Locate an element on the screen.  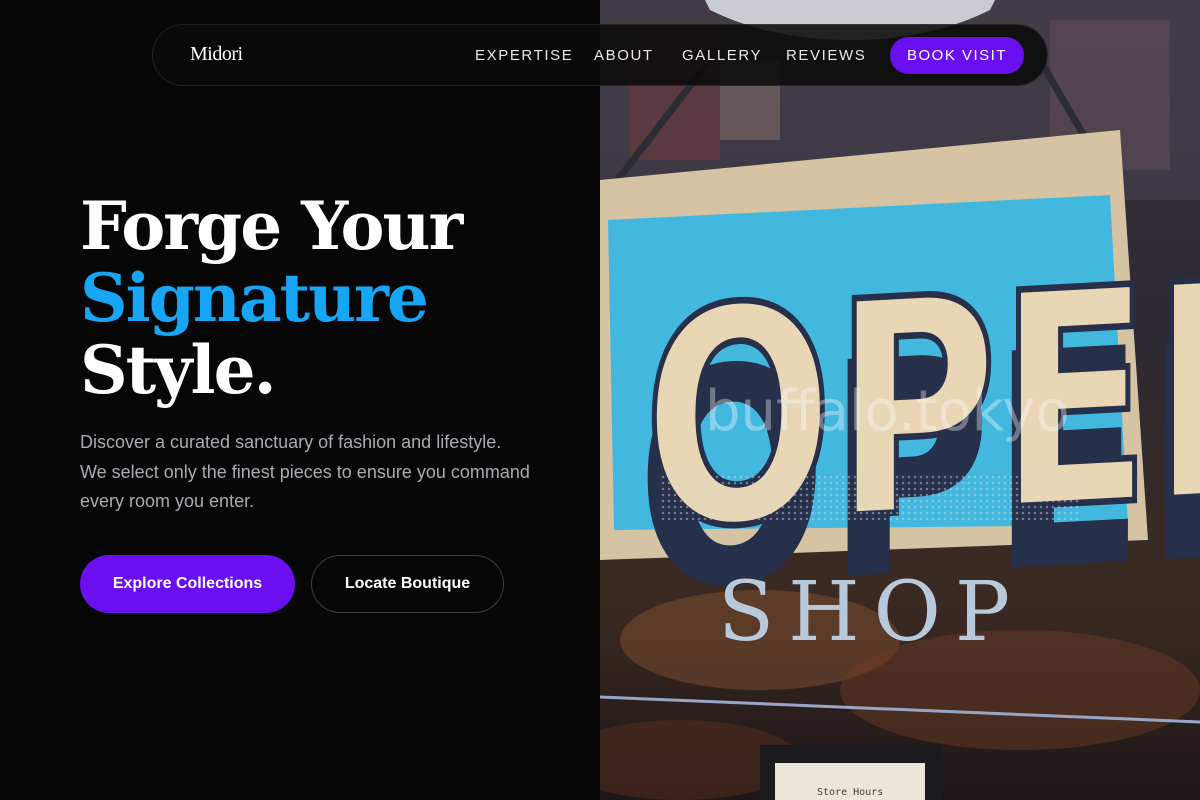
book-visit-button: BOOK VISIT is located at coordinates (957, 55).